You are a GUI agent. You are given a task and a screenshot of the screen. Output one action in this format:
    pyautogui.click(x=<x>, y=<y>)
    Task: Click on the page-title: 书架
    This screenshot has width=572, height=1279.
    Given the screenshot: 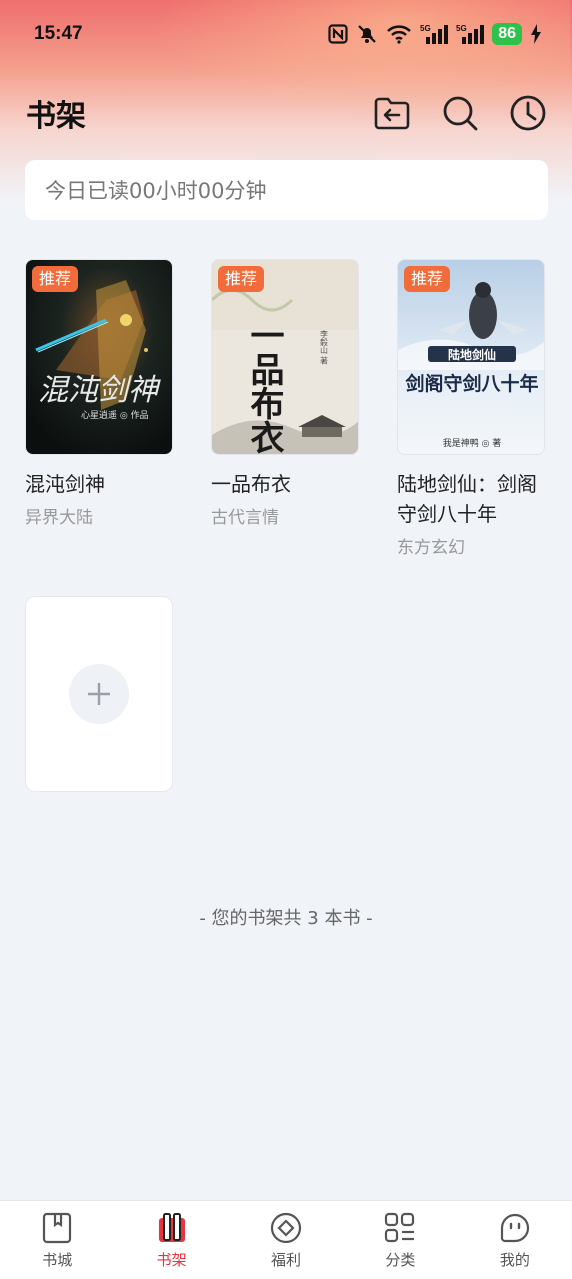 What is the action you would take?
    pyautogui.click(x=56, y=116)
    